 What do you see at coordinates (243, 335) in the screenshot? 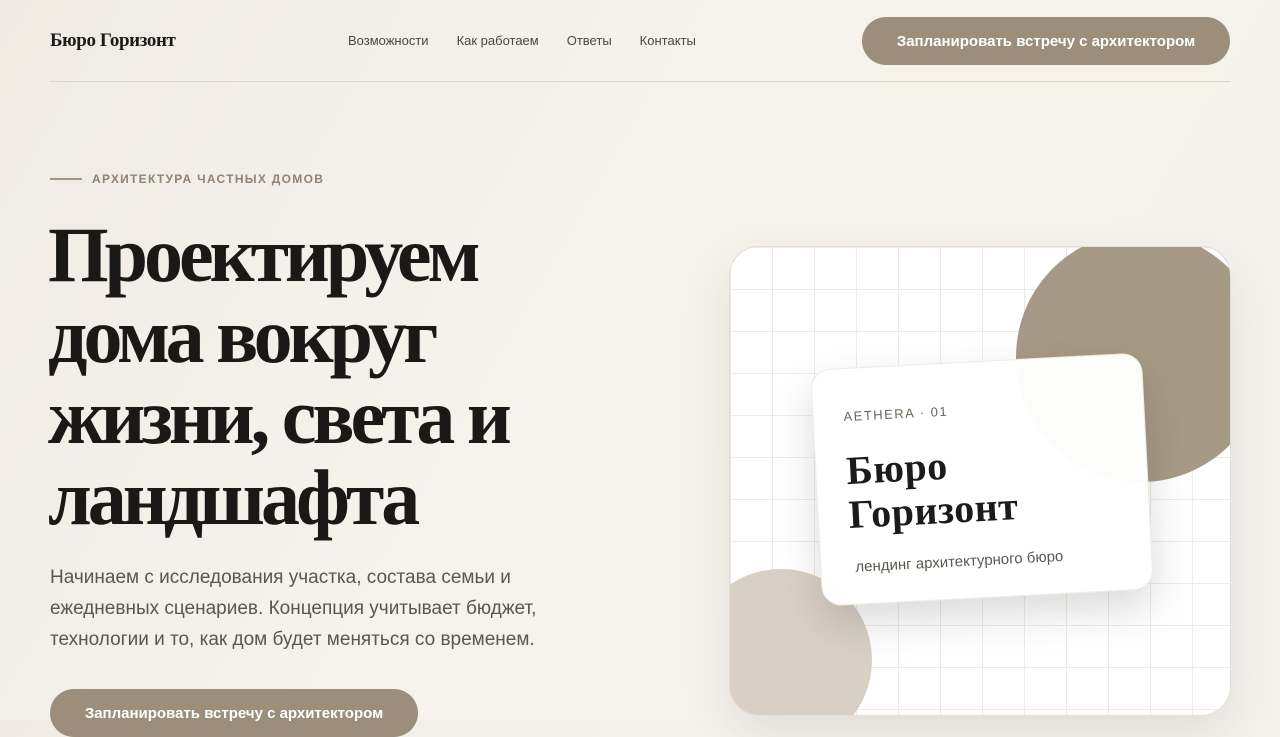
I see `hero-title-line: дома вокруг` at bounding box center [243, 335].